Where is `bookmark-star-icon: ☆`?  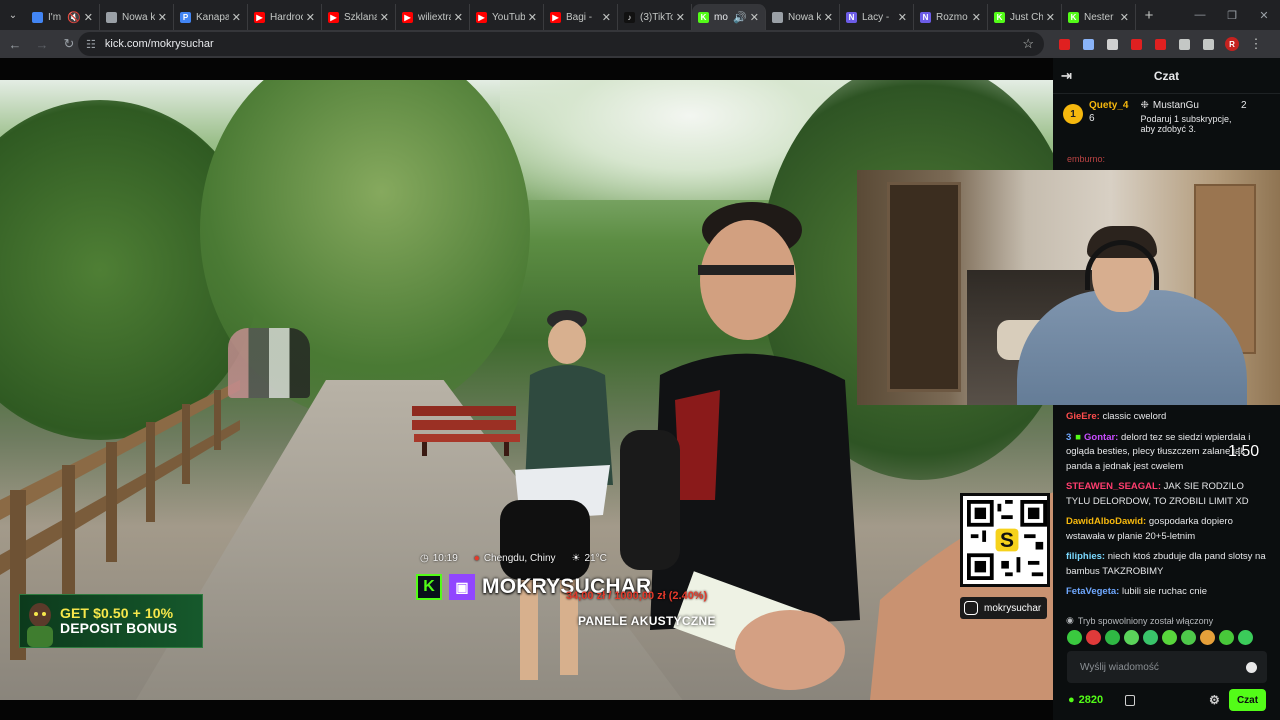
bookmark-star-icon: ☆ is located at coordinates (1028, 44).